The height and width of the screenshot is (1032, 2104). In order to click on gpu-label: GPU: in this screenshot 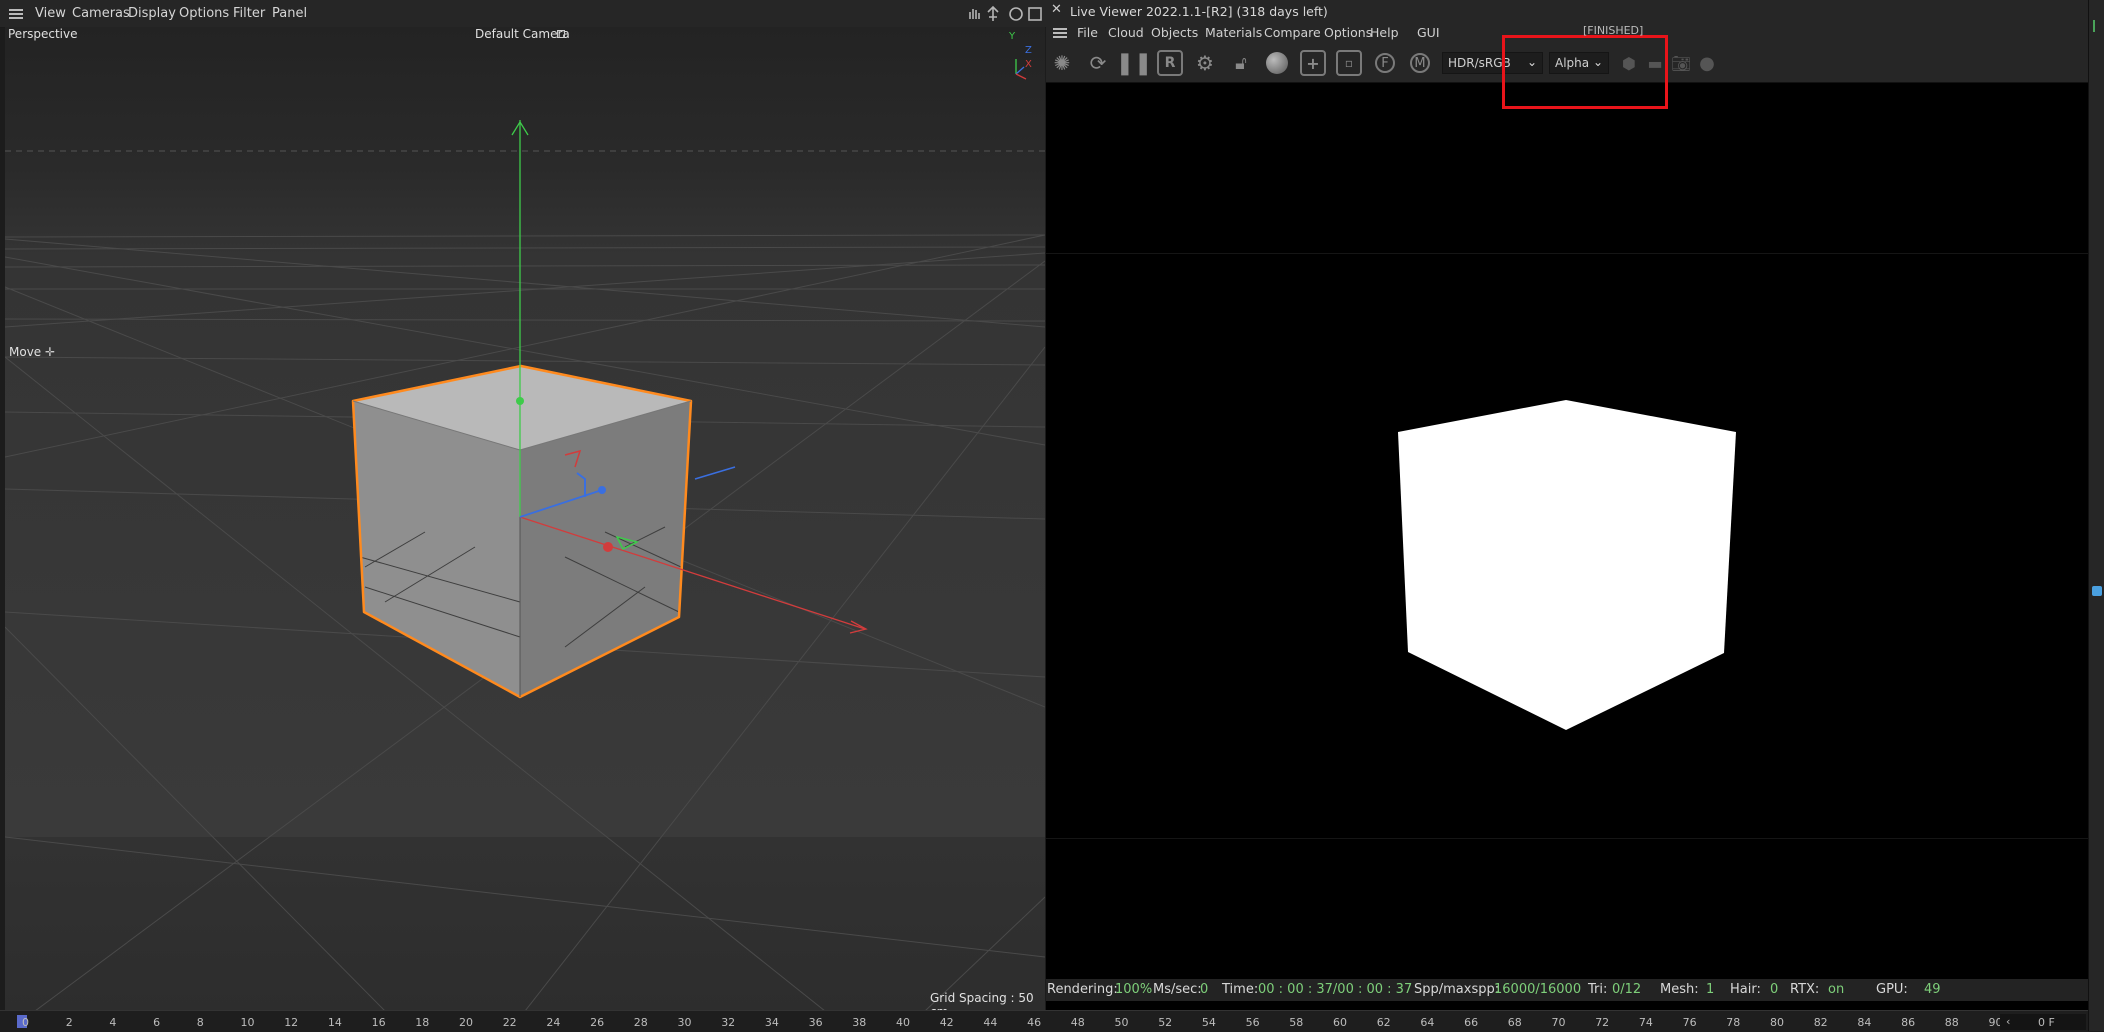, I will do `click(1892, 989)`.